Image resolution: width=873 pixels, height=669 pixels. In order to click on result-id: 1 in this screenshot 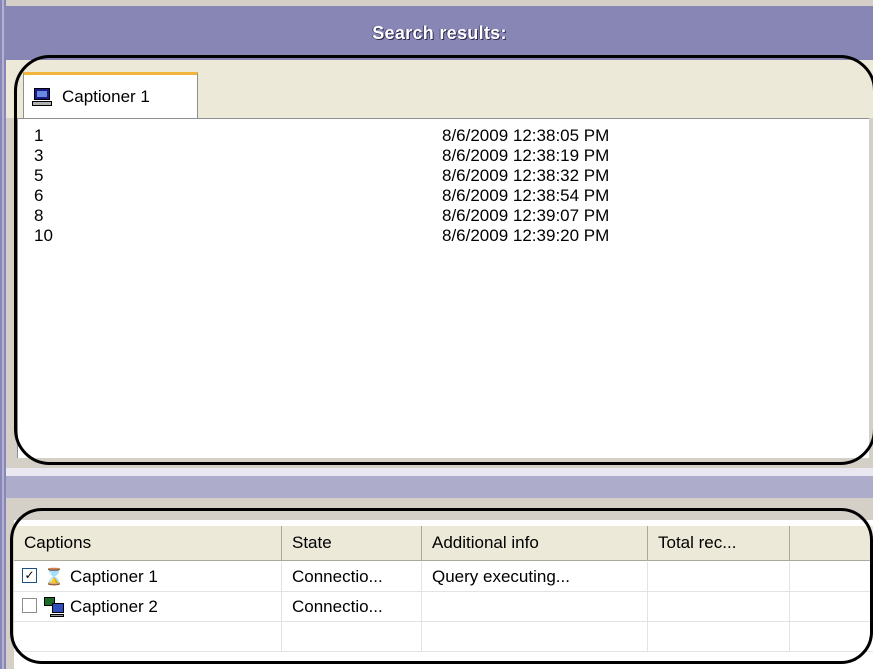, I will do `click(39, 135)`.